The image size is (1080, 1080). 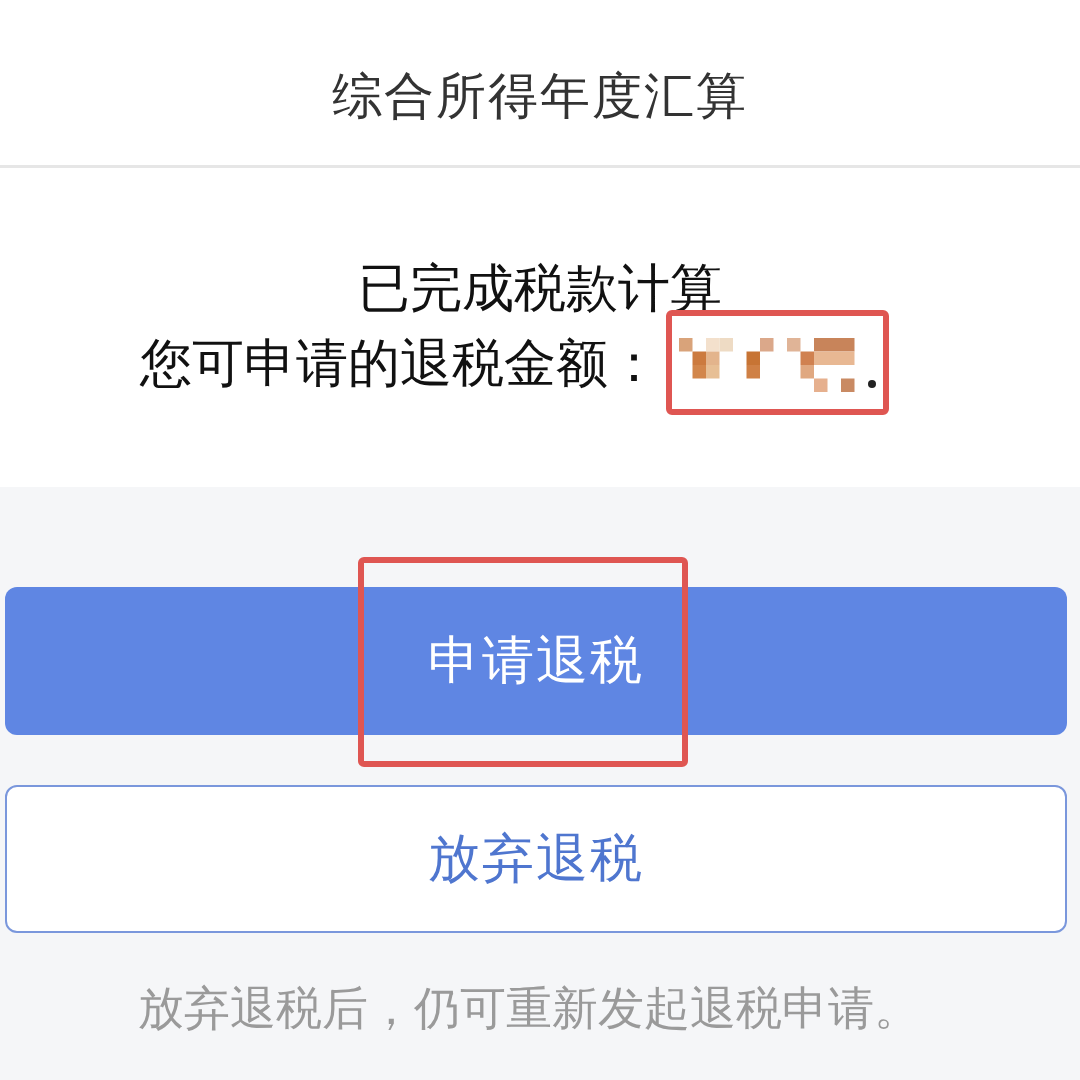 I want to click on status-text: 已完成税款计算, so click(x=540, y=288).